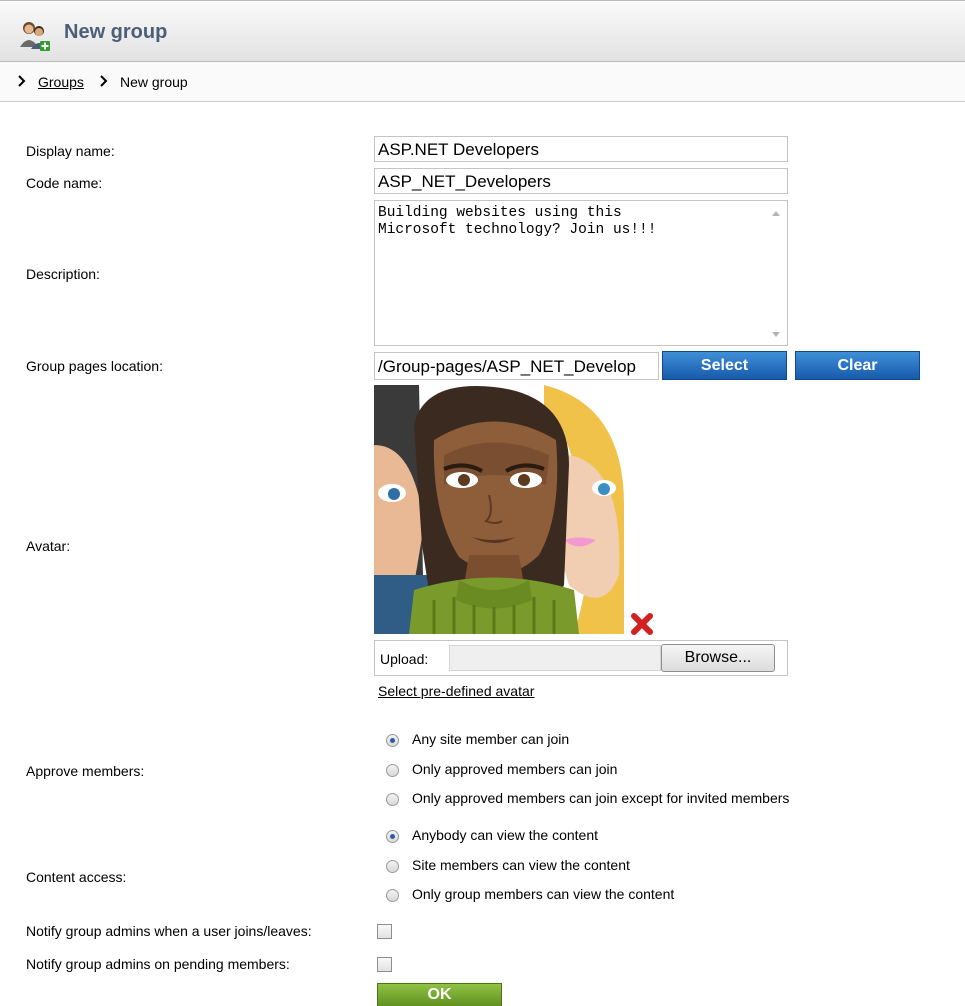 Image resolution: width=965 pixels, height=1006 pixels. What do you see at coordinates (642, 624) in the screenshot?
I see `delete-avatar-icon` at bounding box center [642, 624].